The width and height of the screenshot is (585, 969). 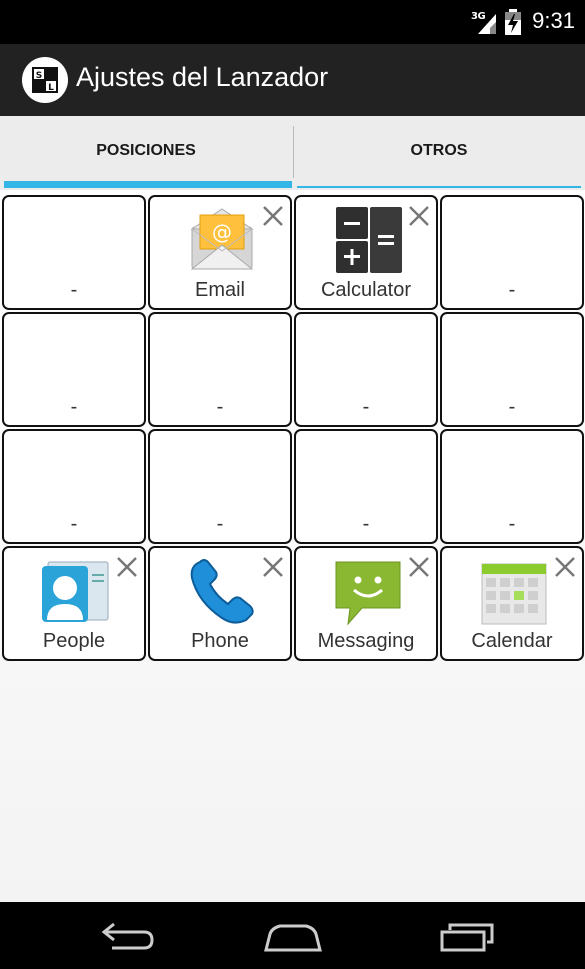 What do you see at coordinates (368, 241) in the screenshot?
I see `calculator-icon` at bounding box center [368, 241].